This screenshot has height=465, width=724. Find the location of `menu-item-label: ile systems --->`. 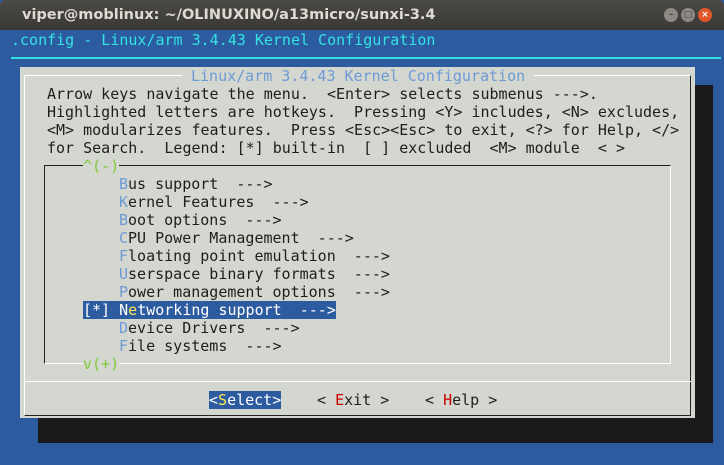

menu-item-label: ile systems ---> is located at coordinates (205, 346).